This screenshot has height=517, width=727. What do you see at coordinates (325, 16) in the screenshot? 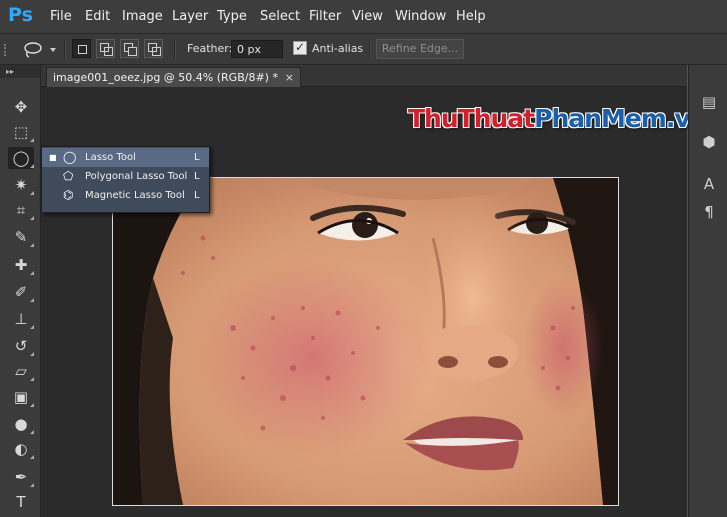
I see `menu-filter: Filter` at bounding box center [325, 16].